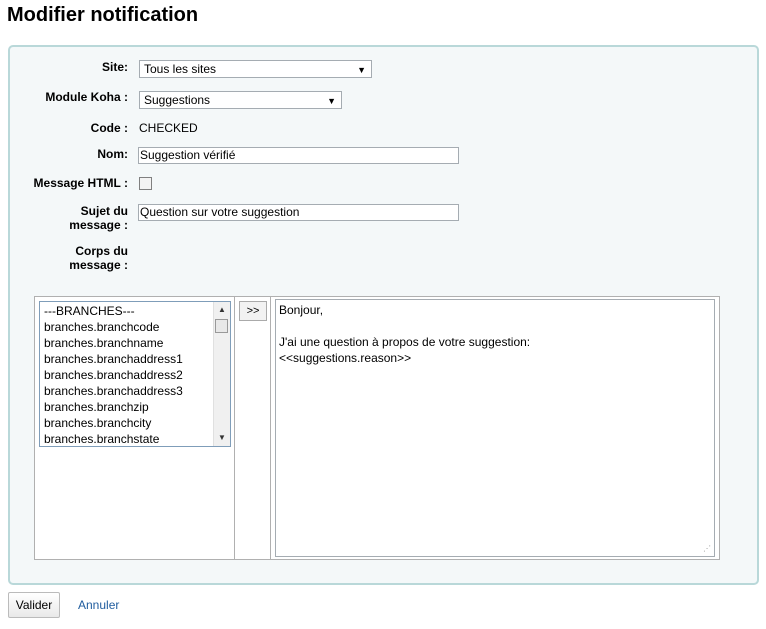 Image resolution: width=766 pixels, height=629 pixels. What do you see at coordinates (103, 343) in the screenshot?
I see `list-item: branches.branchname` at bounding box center [103, 343].